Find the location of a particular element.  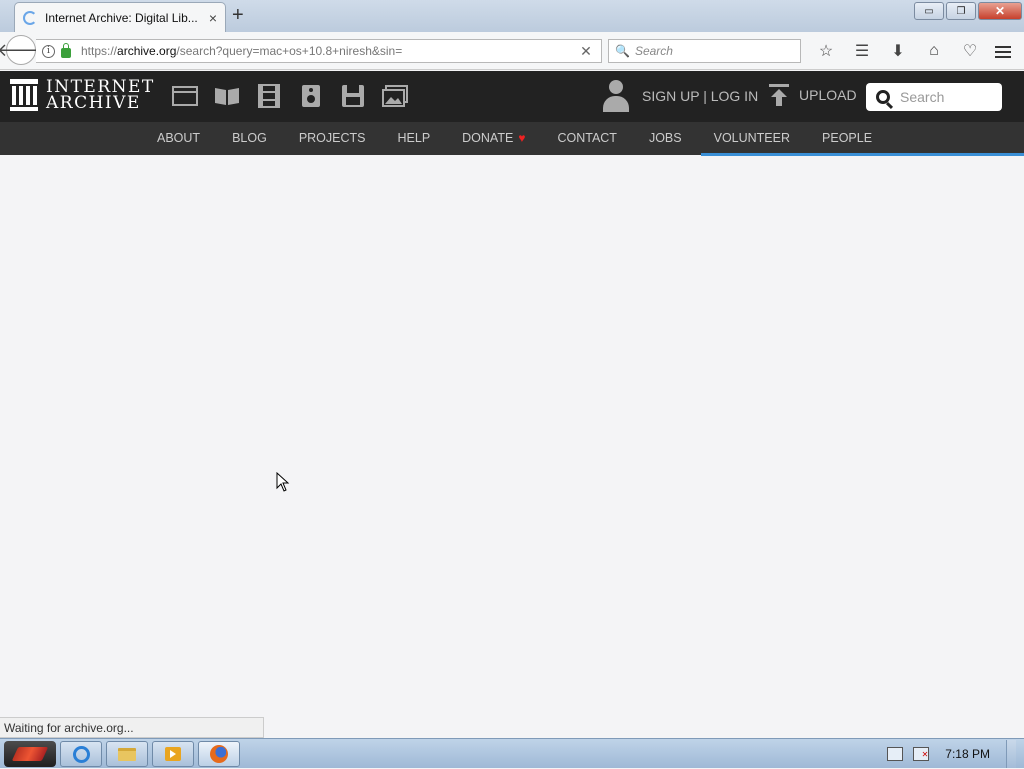

upload-link: UPLOAD is located at coordinates (812, 95).